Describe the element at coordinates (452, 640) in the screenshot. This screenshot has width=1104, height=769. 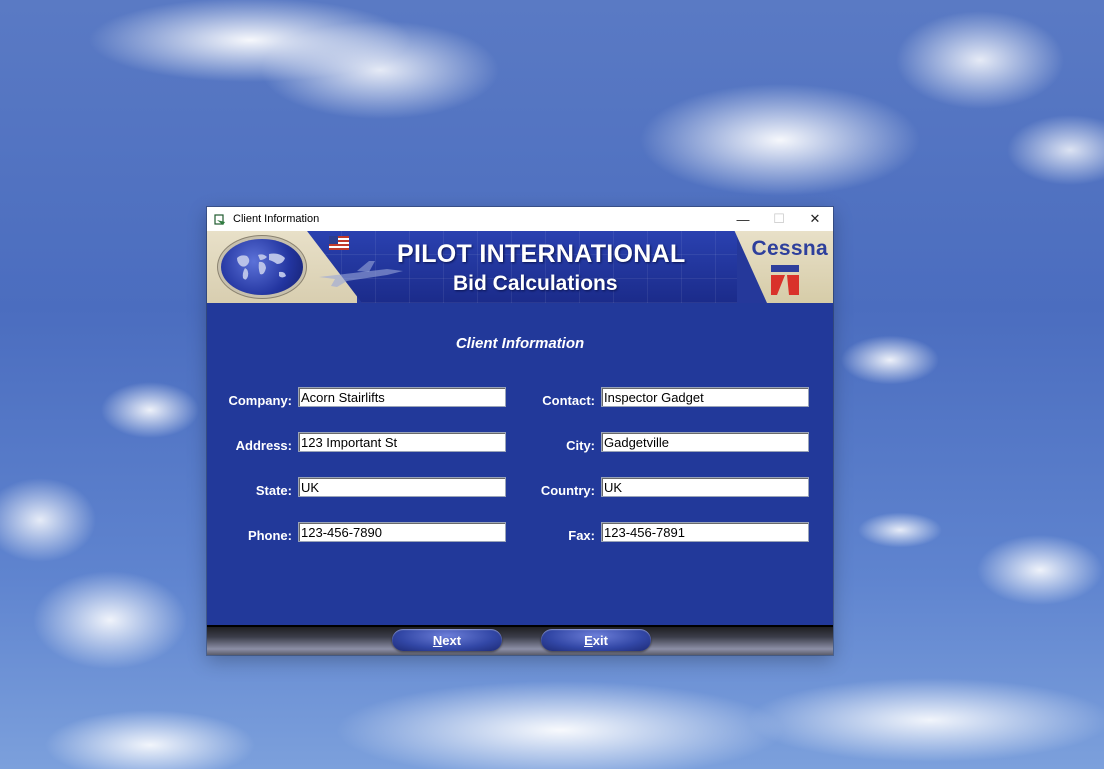
I see `next-button-label: ext` at that location.